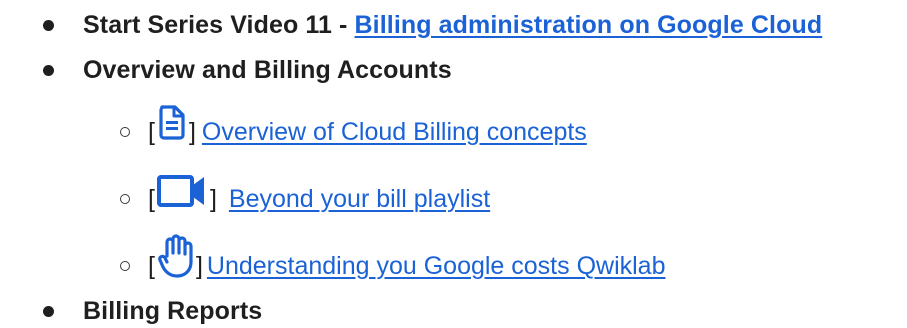 The width and height of the screenshot is (907, 328). What do you see at coordinates (219, 24) in the screenshot?
I see `list-item-prefix: Start Series Video 11 -` at bounding box center [219, 24].